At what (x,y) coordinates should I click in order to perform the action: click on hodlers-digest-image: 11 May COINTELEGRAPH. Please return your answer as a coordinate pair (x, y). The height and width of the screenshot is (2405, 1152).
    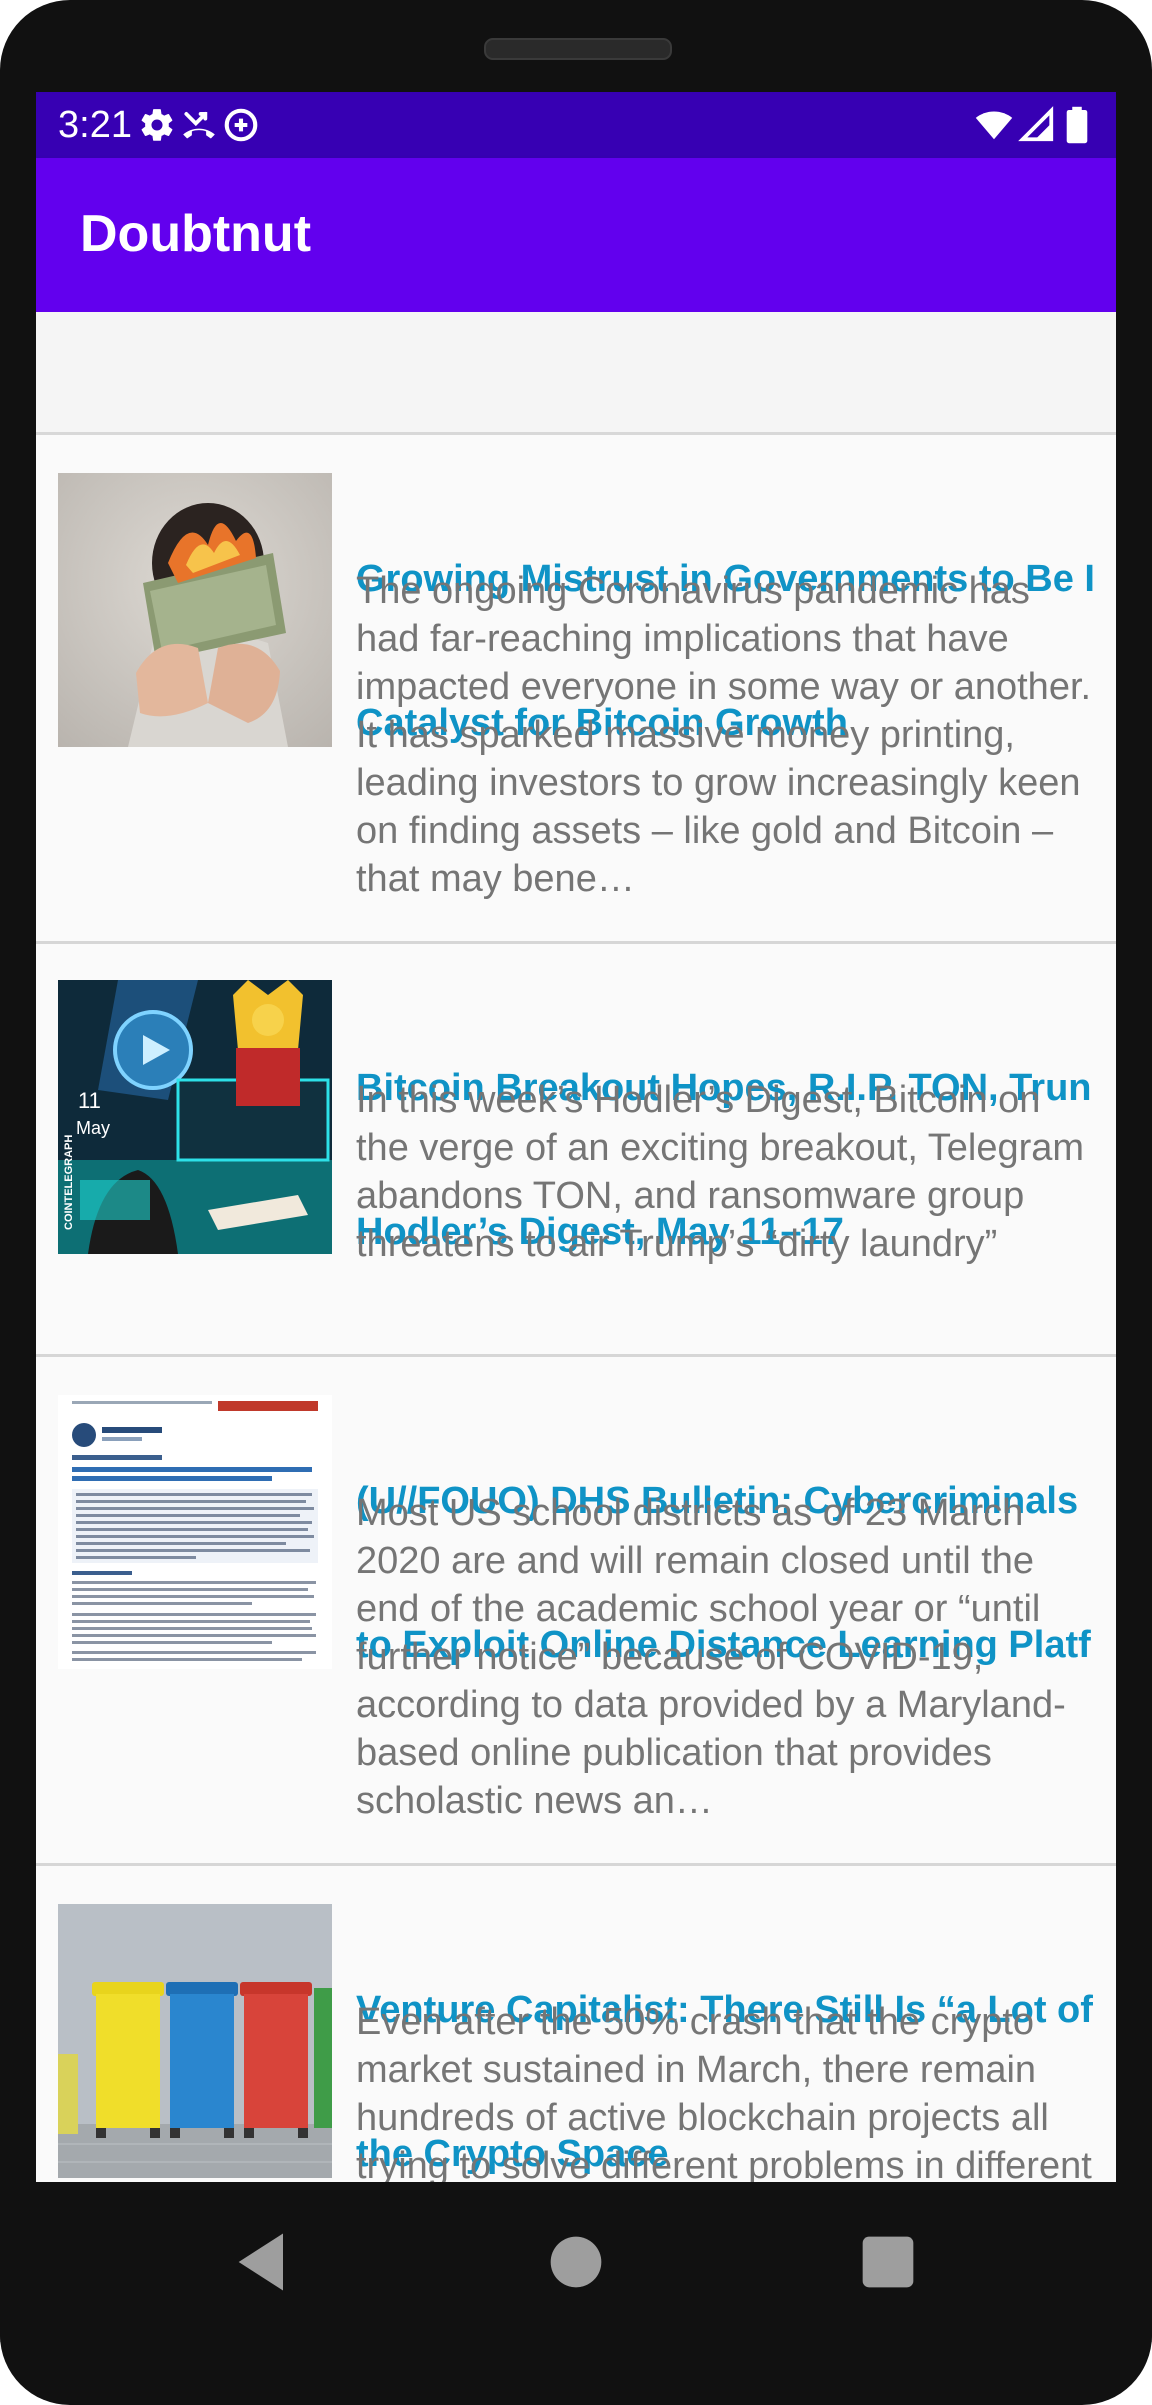
    Looking at the image, I should click on (195, 1117).